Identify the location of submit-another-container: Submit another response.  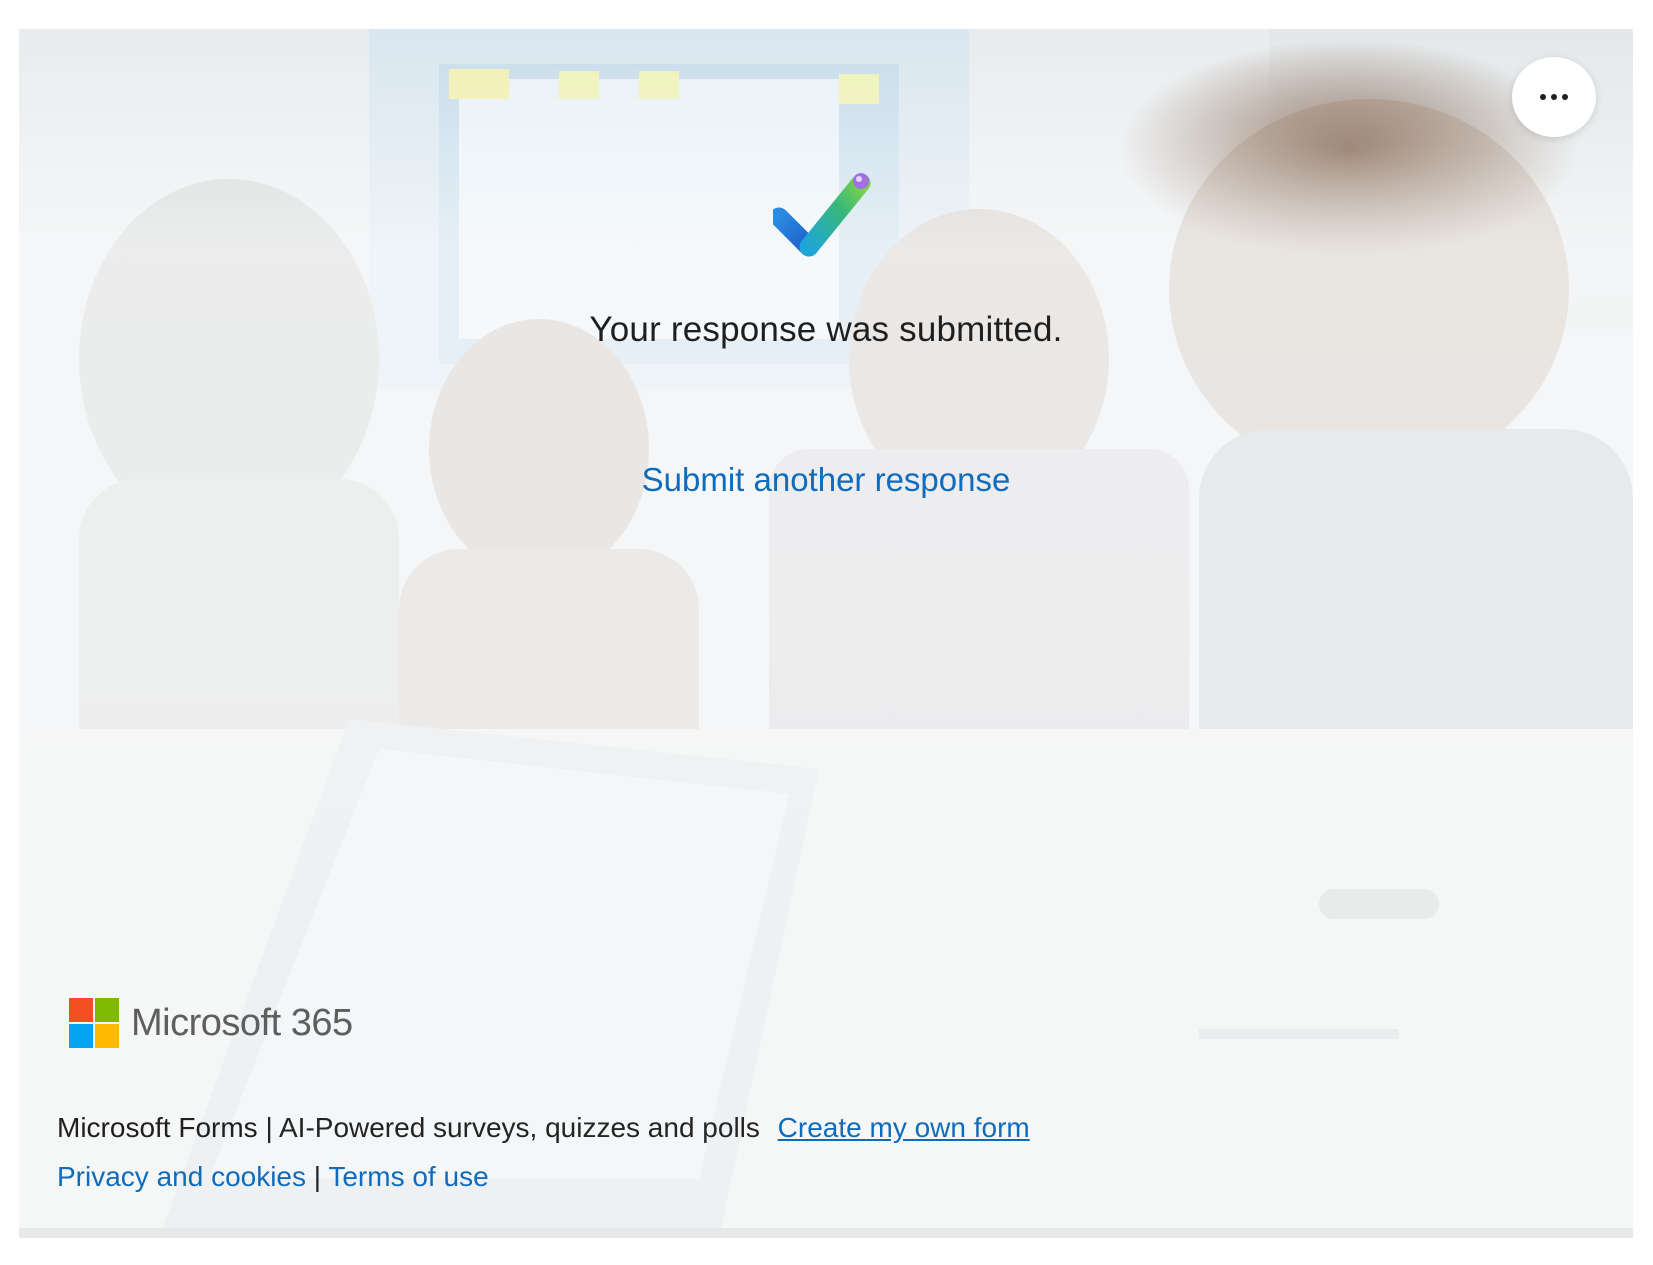
(826, 480).